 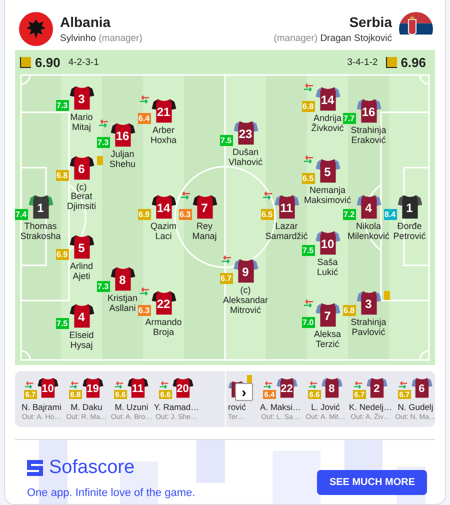 I want to click on flag-icon, so click(x=36, y=29).